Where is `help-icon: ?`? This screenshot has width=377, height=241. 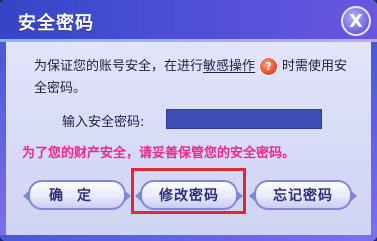 help-icon: ? is located at coordinates (269, 66).